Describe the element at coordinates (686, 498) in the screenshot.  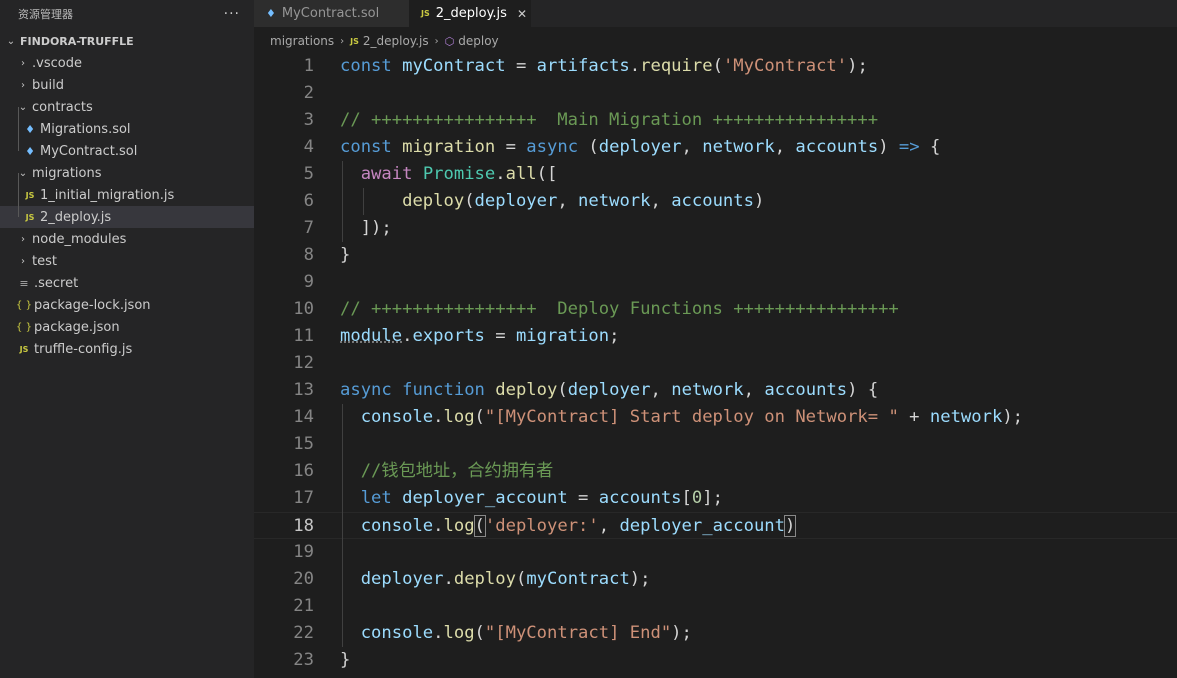
I see `code-token: [` at that location.